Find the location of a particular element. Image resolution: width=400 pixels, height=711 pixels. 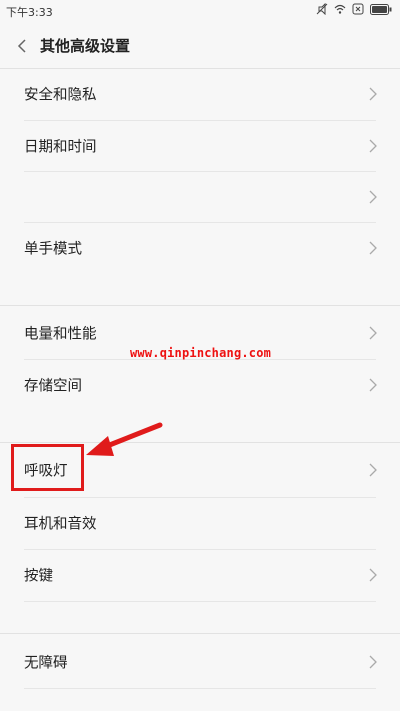

annotation-arrow-icon is located at coordinates (124, 439).